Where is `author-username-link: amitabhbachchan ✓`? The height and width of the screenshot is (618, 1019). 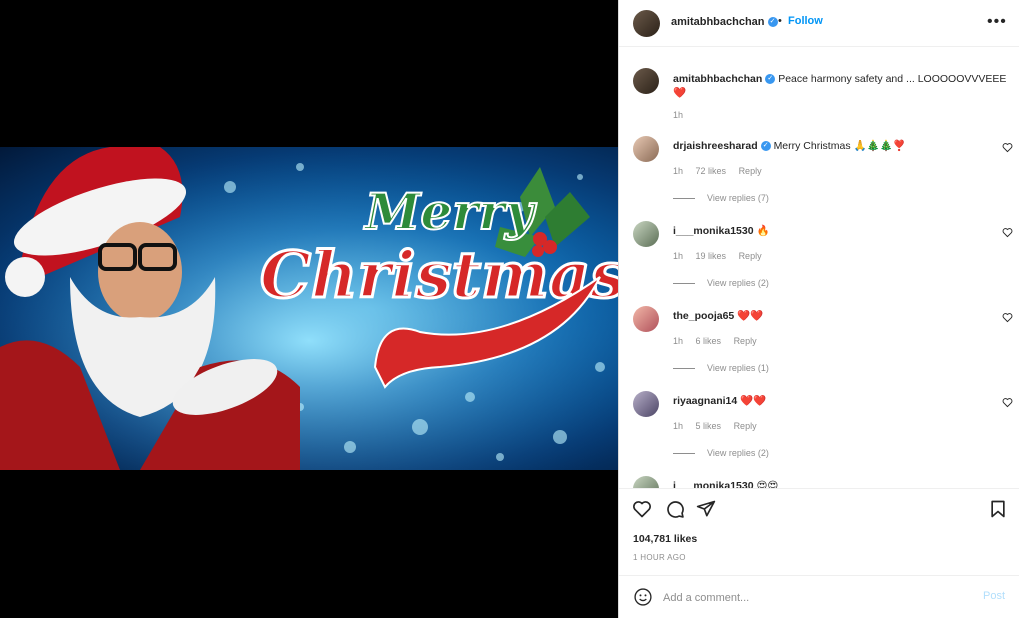
author-username-link: amitabhbachchan ✓ is located at coordinates (724, 22).